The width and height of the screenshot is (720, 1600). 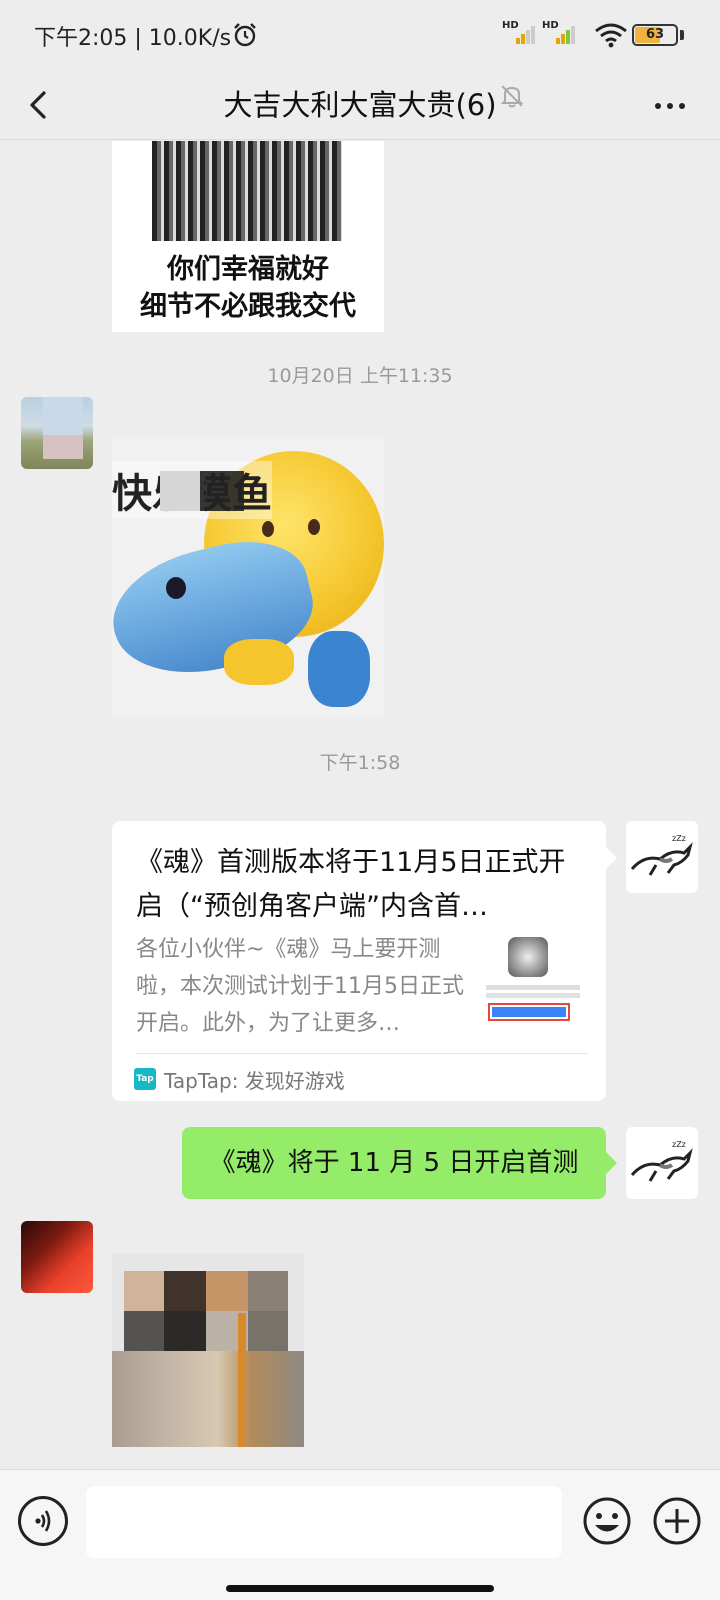 I want to click on battery-icon: 63, so click(x=655, y=35).